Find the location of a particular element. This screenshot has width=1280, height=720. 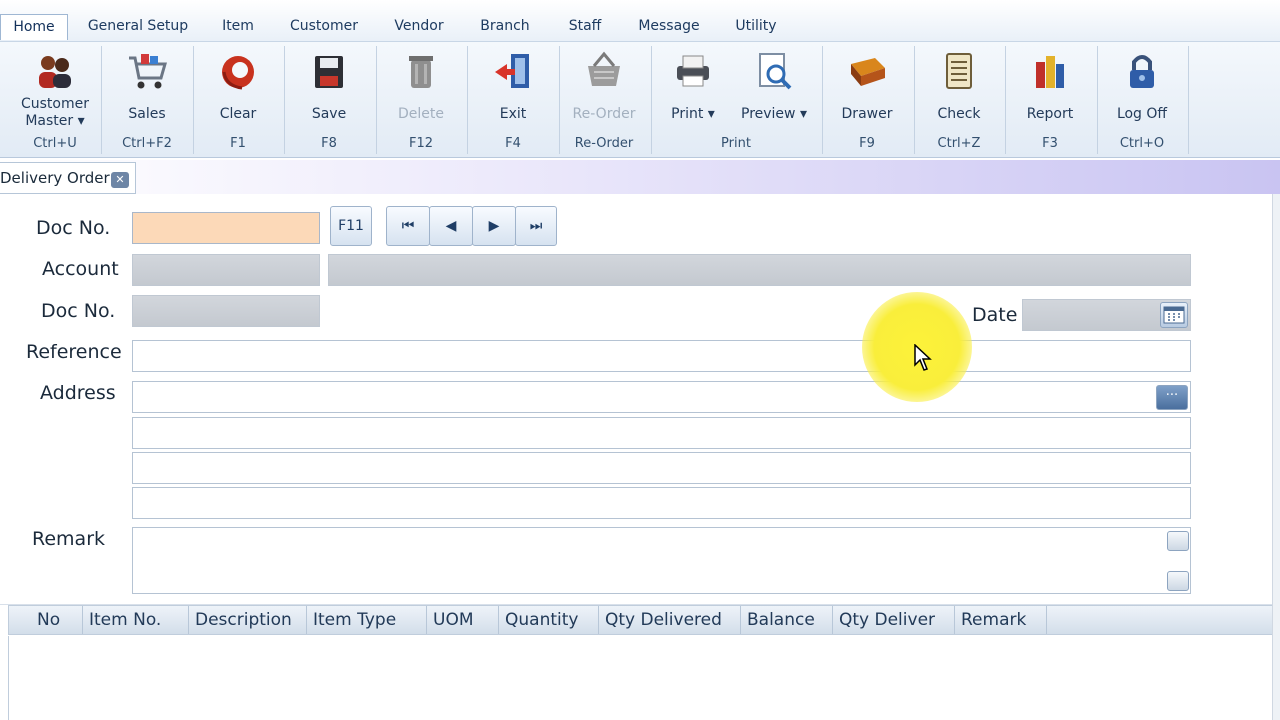

tab-message: Message is located at coordinates (669, 27).